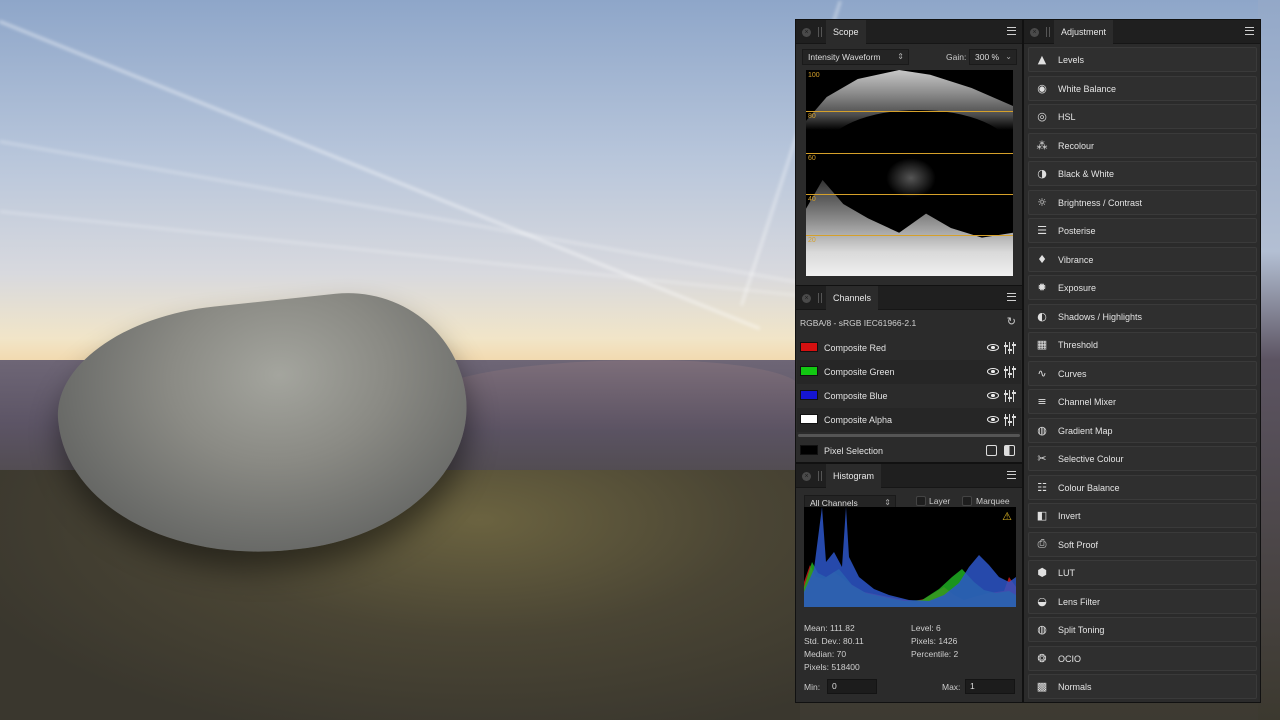 Image resolution: width=1280 pixels, height=720 pixels. Describe the element at coordinates (1011, 321) in the screenshot. I see `refresh-icon: ↻` at that location.